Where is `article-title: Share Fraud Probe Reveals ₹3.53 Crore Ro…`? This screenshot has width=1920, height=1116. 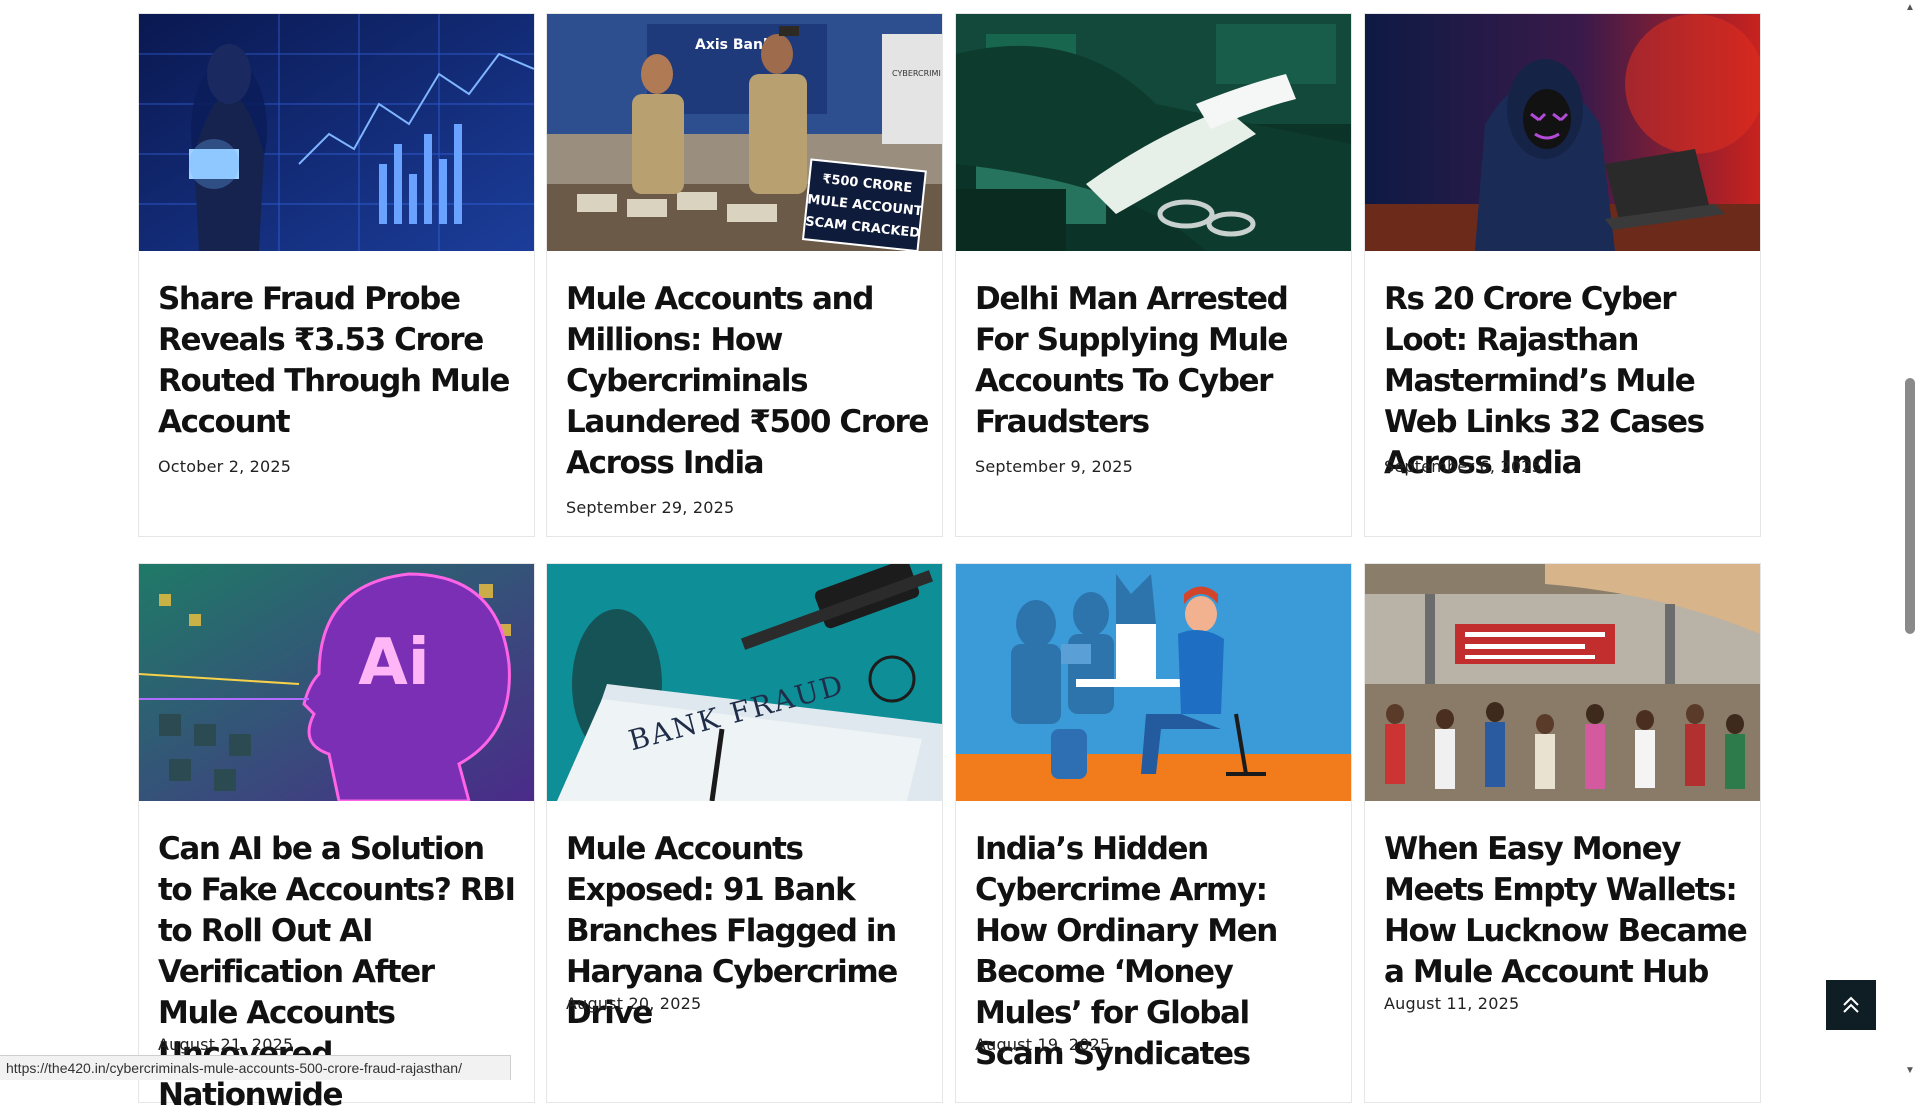 article-title: Share Fraud Probe Reveals ₹3.53 Crore Ro… is located at coordinates (340, 361).